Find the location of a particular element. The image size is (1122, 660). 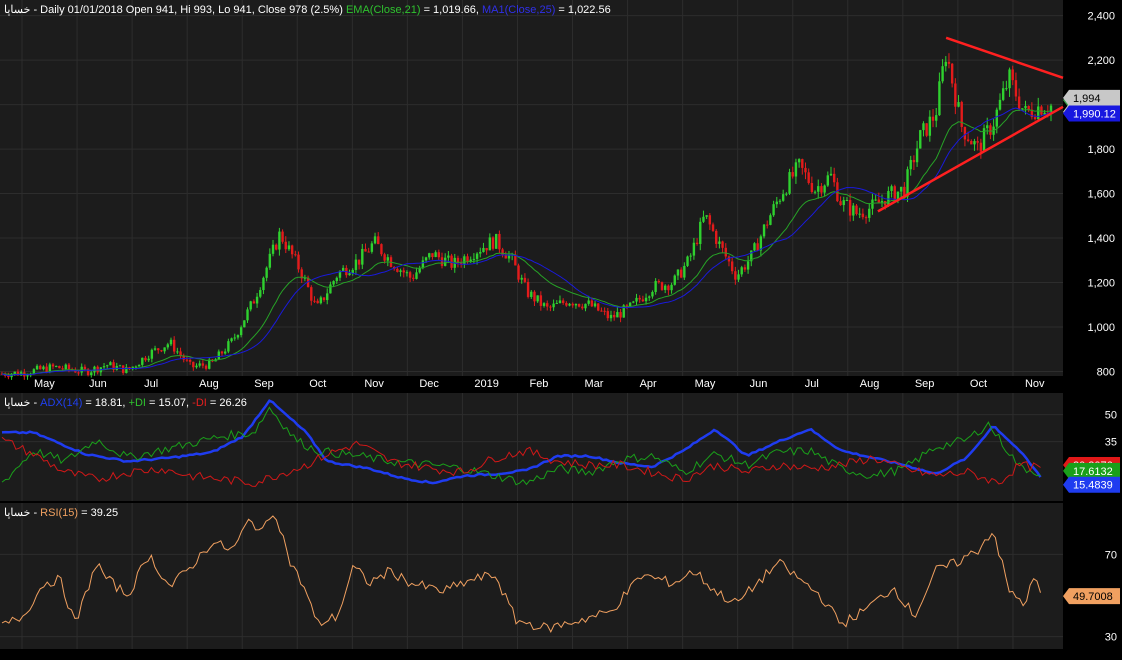

y-tick-label: 50 is located at coordinates (1111, 416).